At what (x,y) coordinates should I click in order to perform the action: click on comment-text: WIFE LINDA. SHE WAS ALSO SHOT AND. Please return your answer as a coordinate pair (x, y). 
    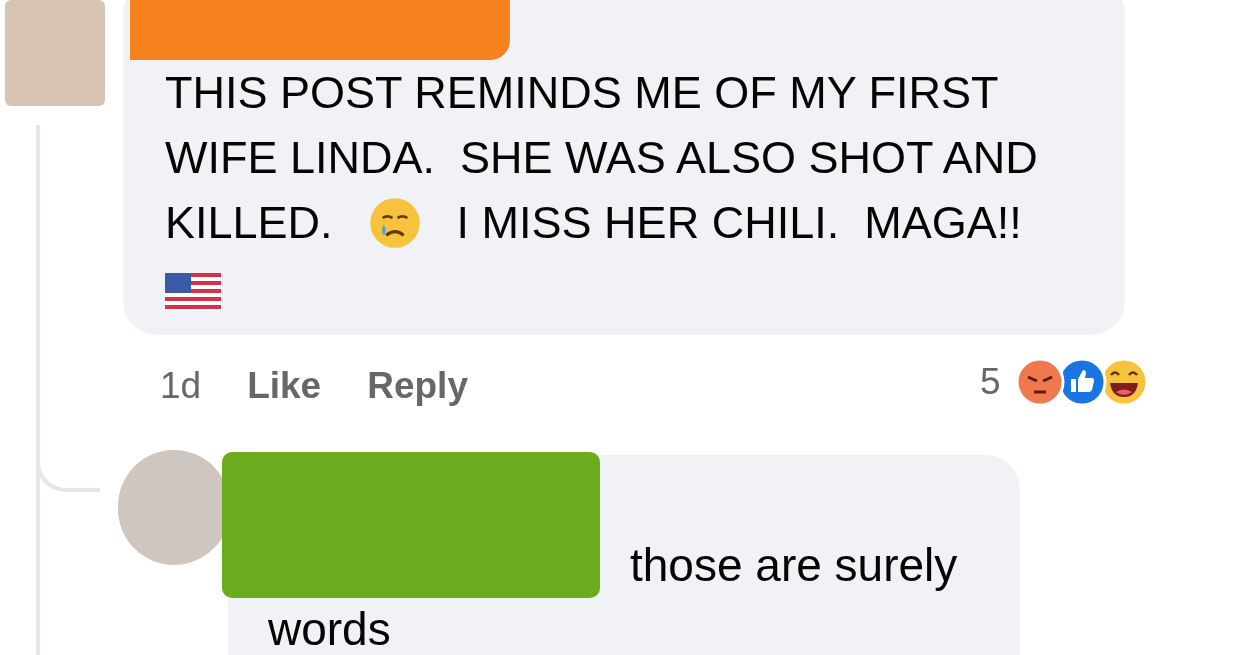
    Looking at the image, I should click on (601, 157).